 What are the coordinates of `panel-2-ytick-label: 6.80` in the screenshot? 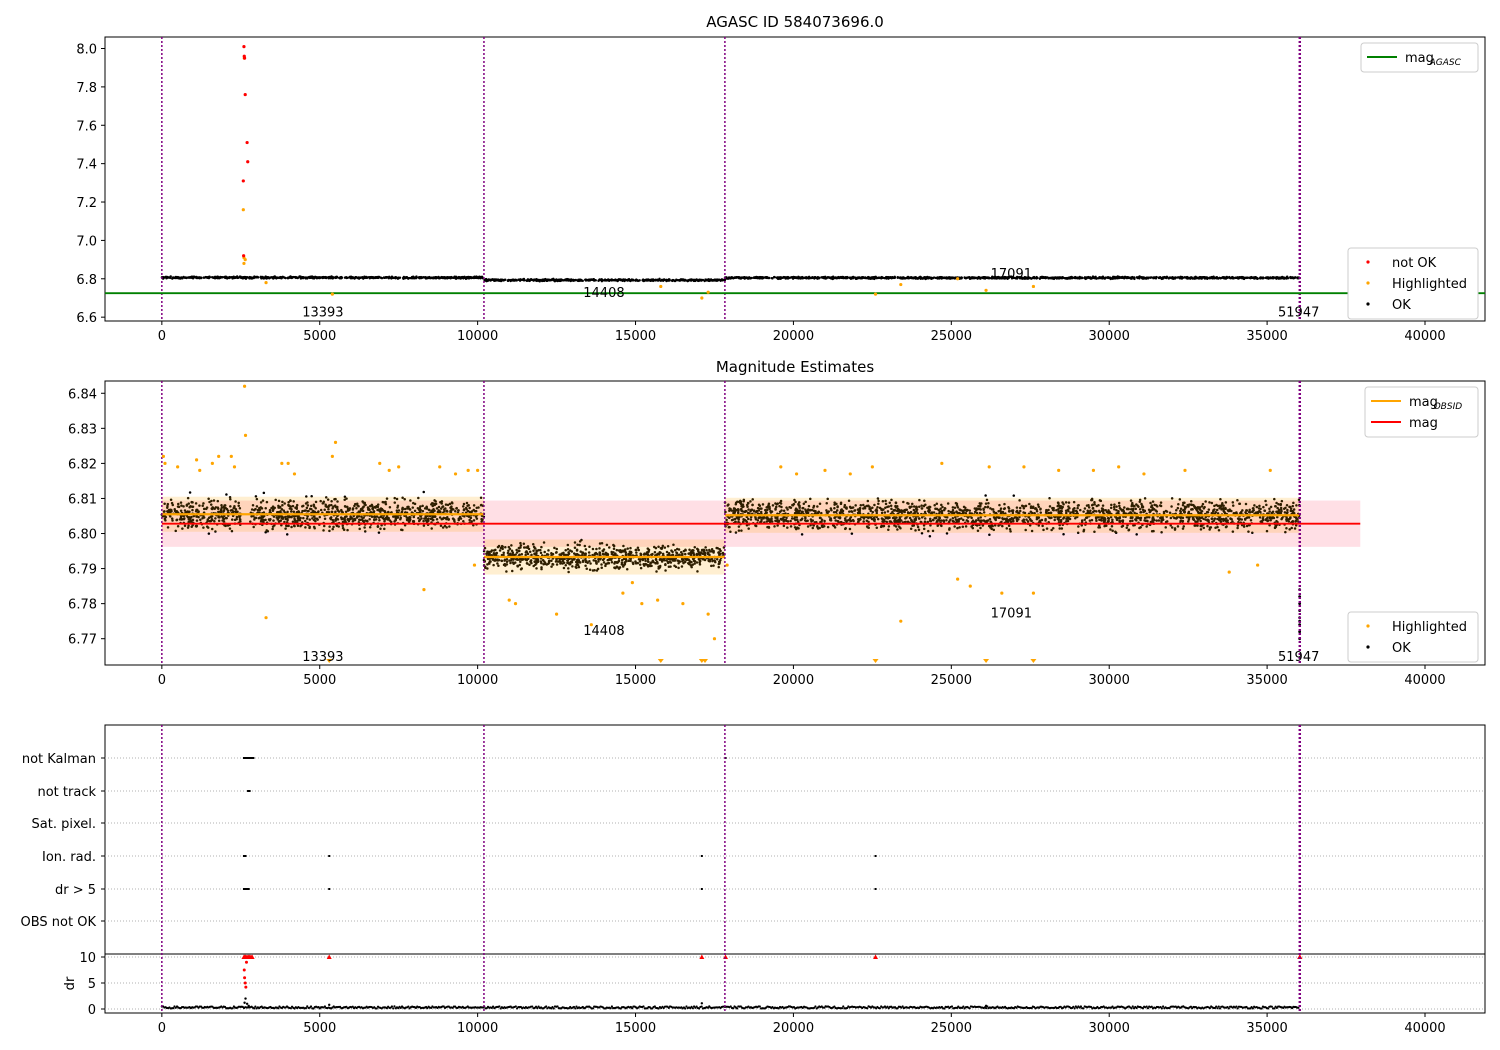 It's located at (82, 535).